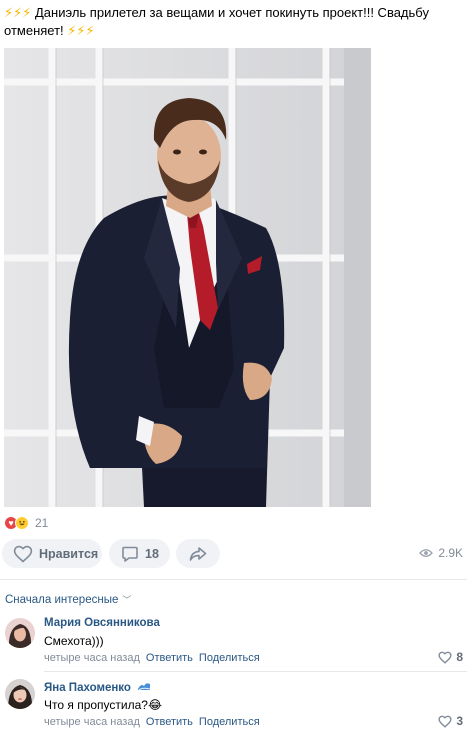 This screenshot has height=733, width=467. Describe the element at coordinates (144, 687) in the screenshot. I see `wave-icon` at that location.